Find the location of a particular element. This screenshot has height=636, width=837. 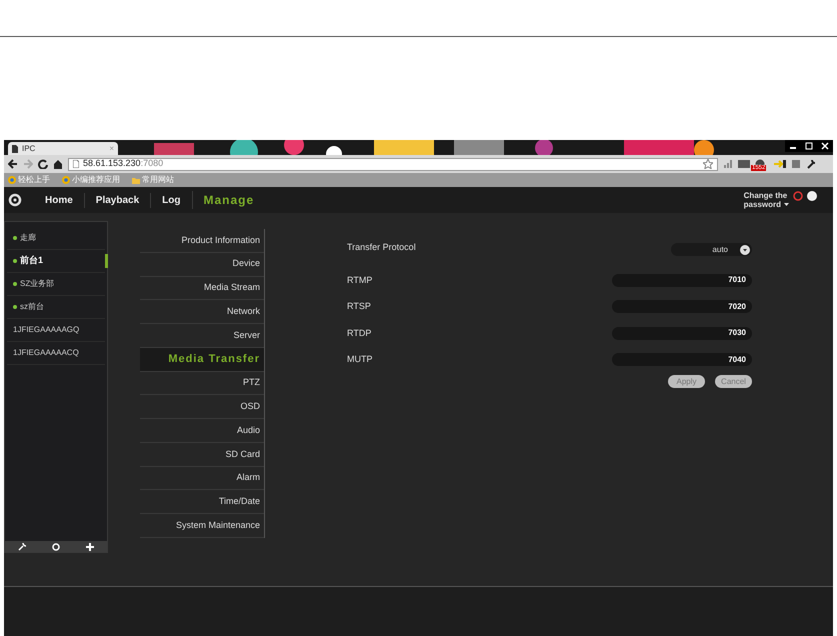

nav-tab: Home is located at coordinates (59, 200).